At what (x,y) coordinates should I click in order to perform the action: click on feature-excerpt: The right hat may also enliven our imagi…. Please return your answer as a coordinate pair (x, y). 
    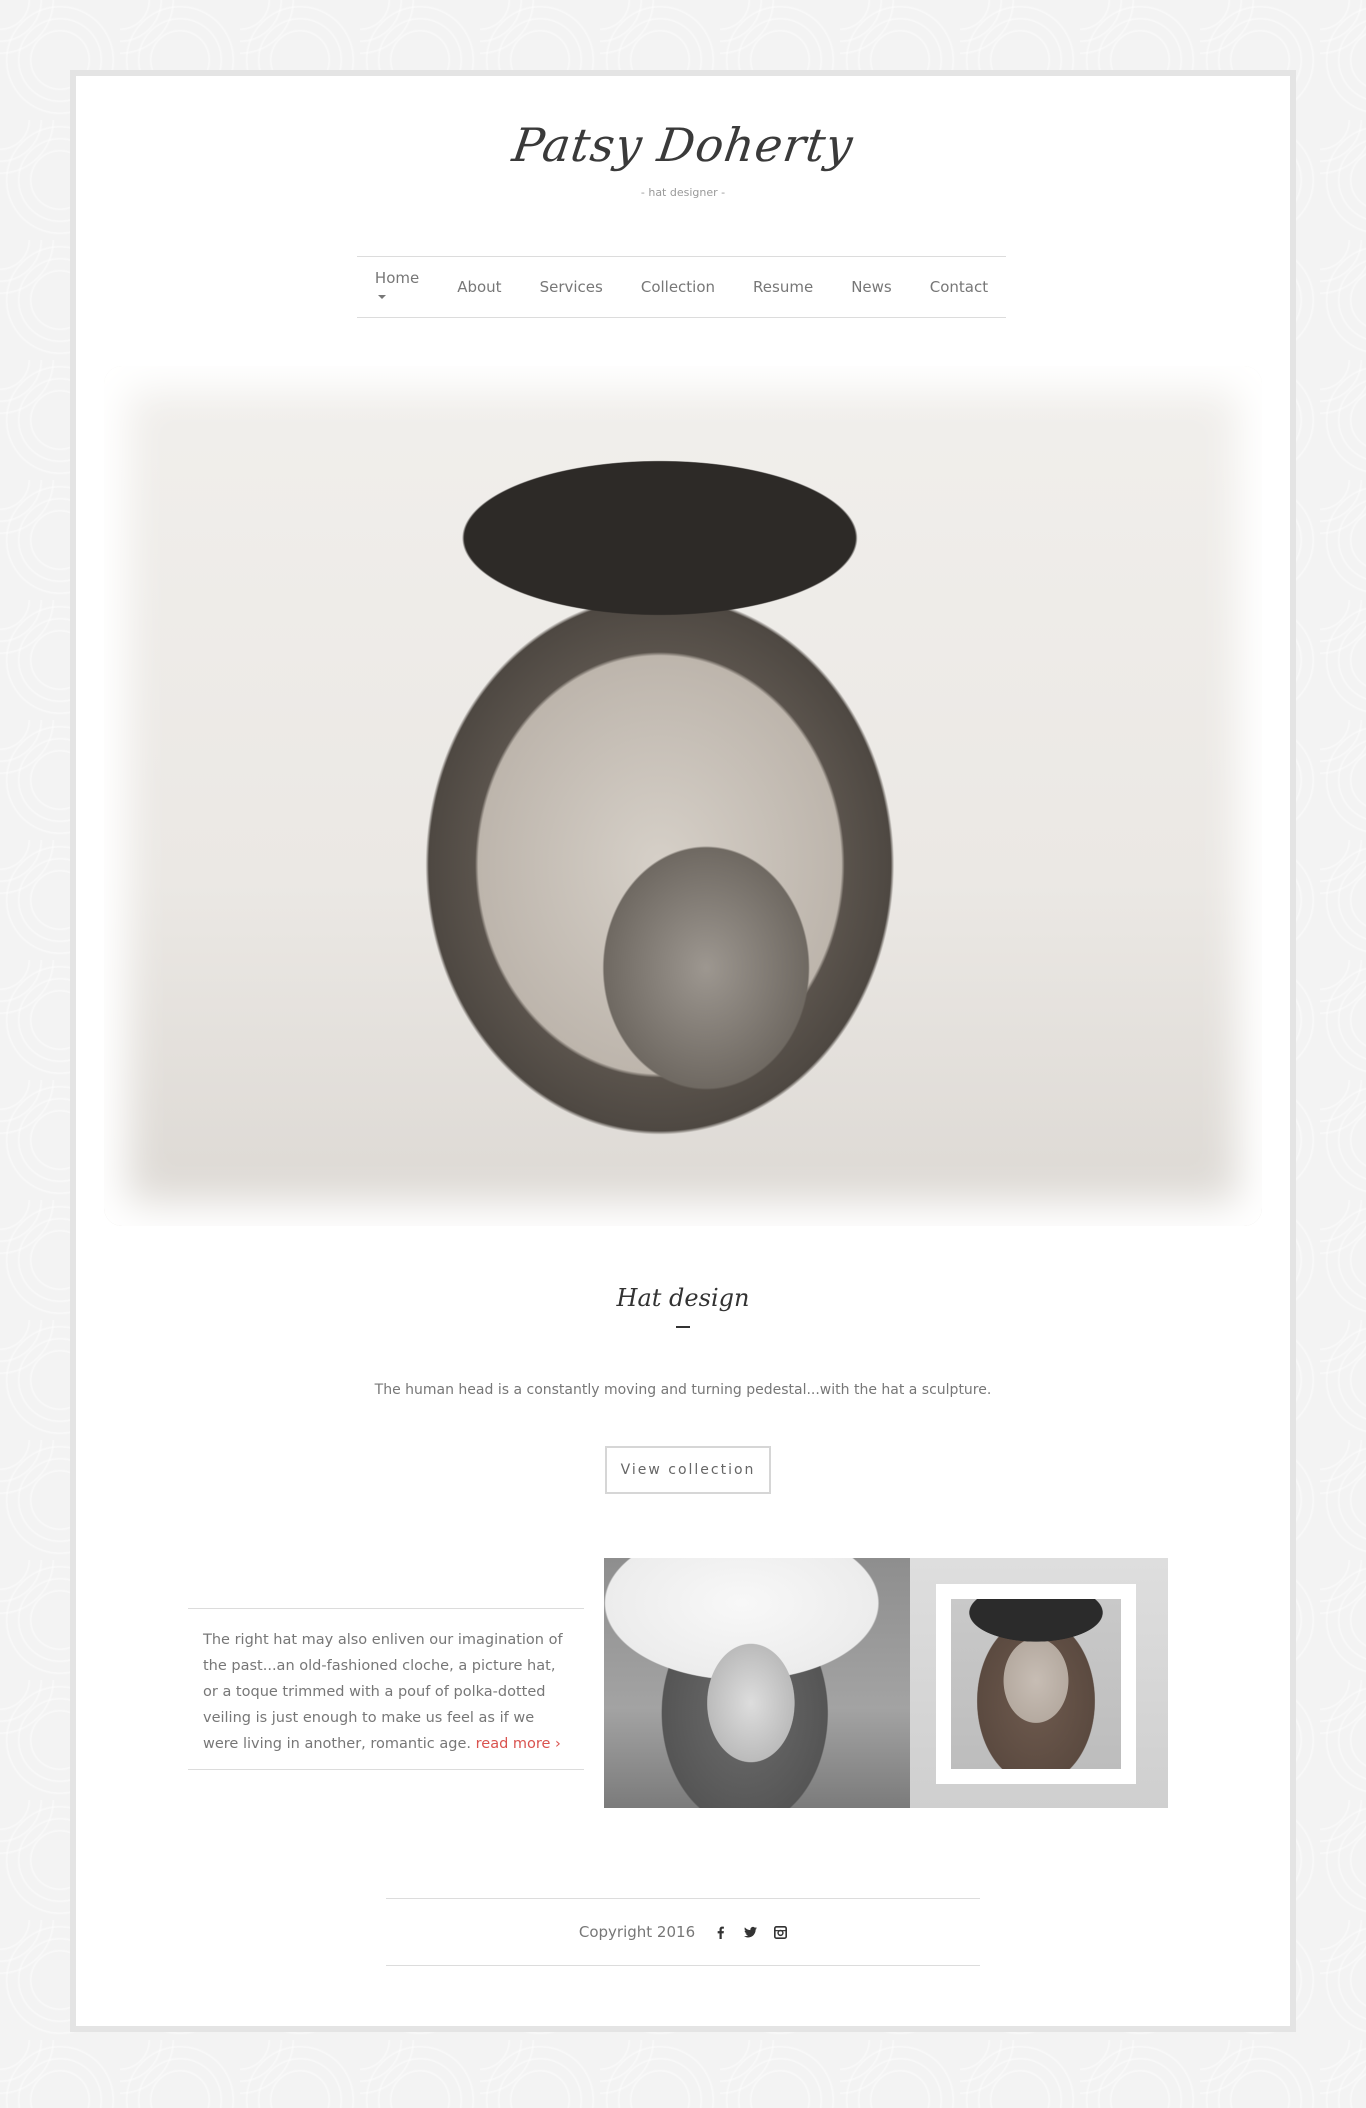
    Looking at the image, I should click on (386, 1689).